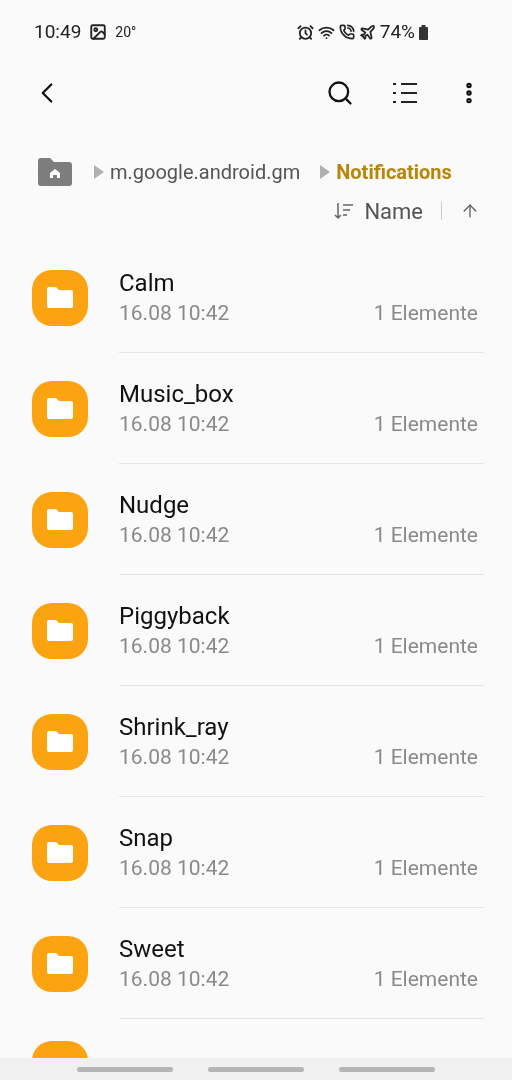 The width and height of the screenshot is (512, 1080). I want to click on folder-name: Piggyback, so click(175, 616).